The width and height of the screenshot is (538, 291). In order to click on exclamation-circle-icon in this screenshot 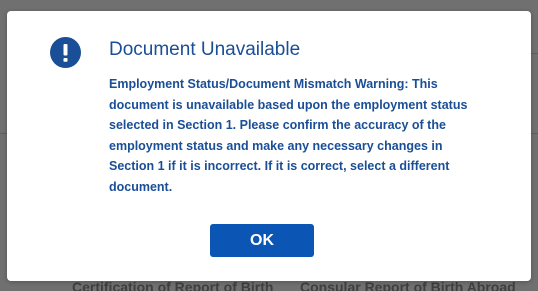, I will do `click(65, 52)`.